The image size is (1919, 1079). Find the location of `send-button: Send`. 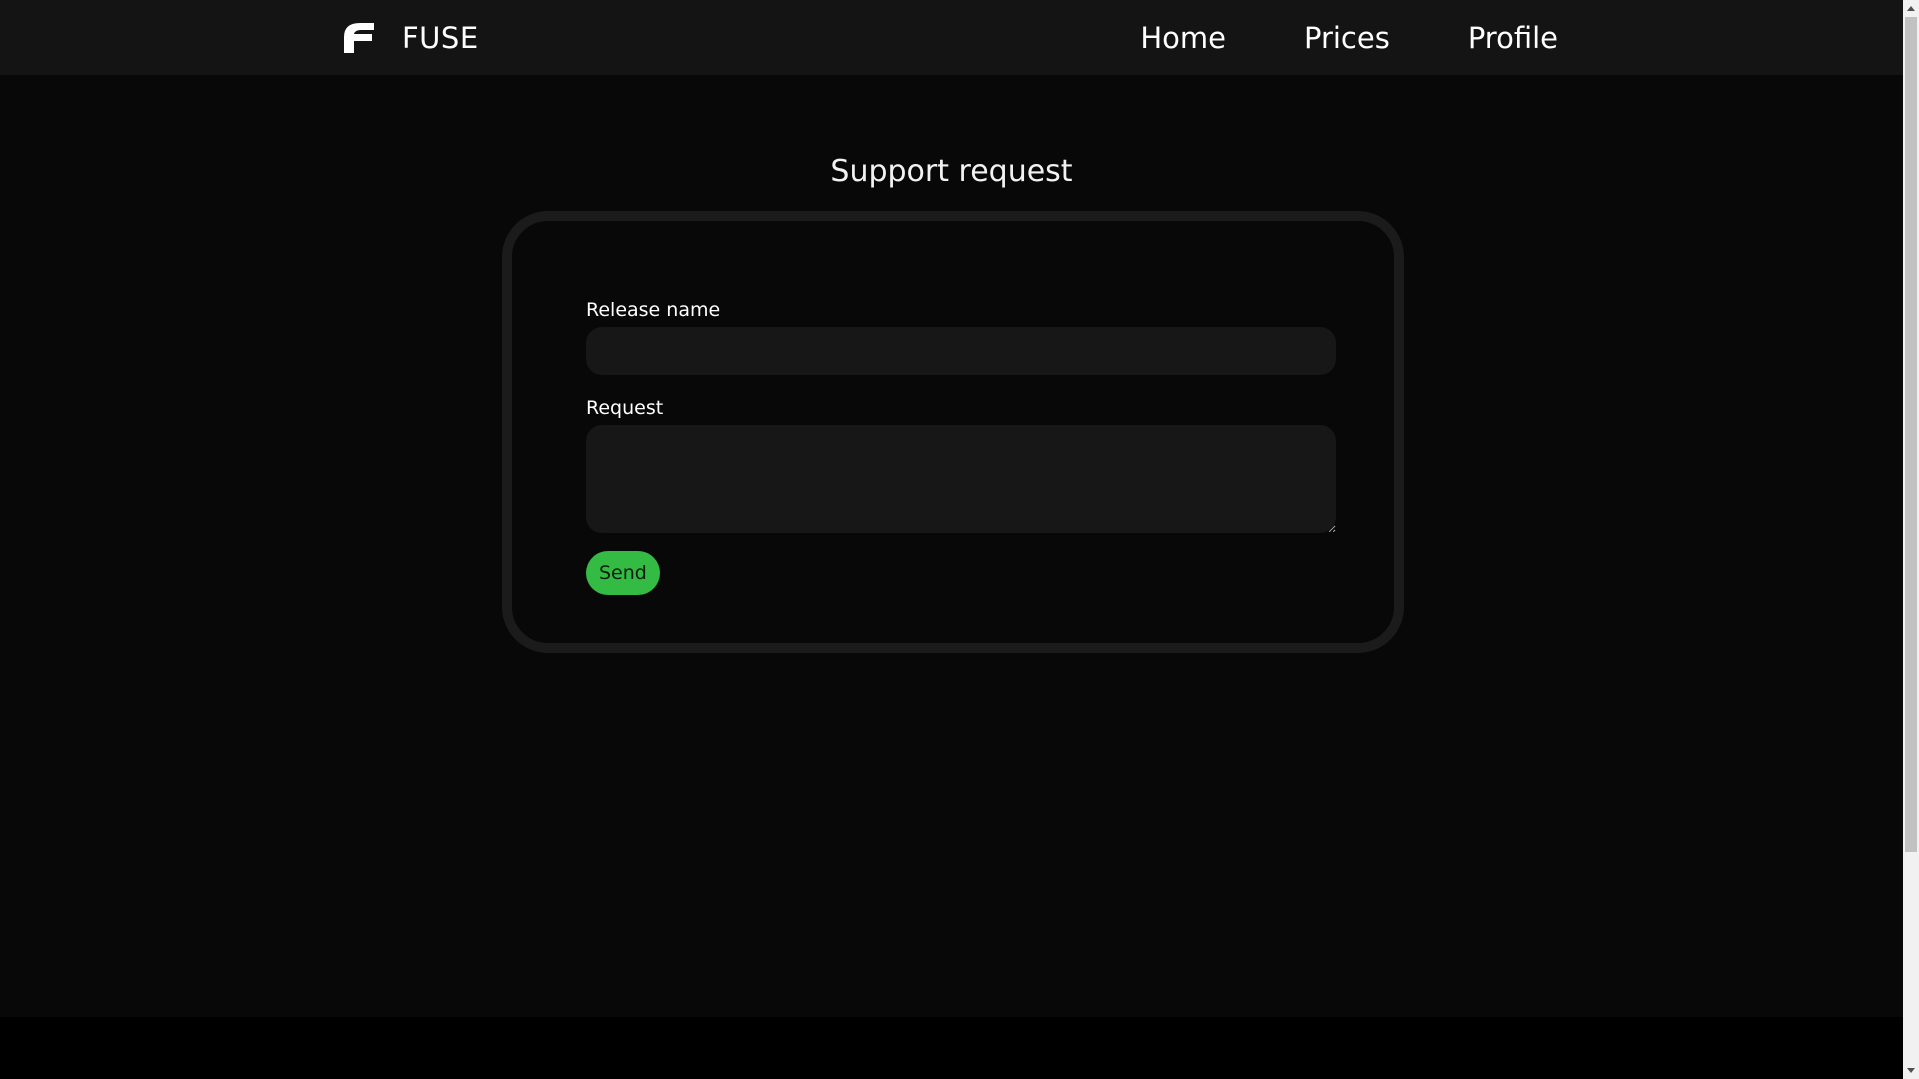

send-button: Send is located at coordinates (623, 573).